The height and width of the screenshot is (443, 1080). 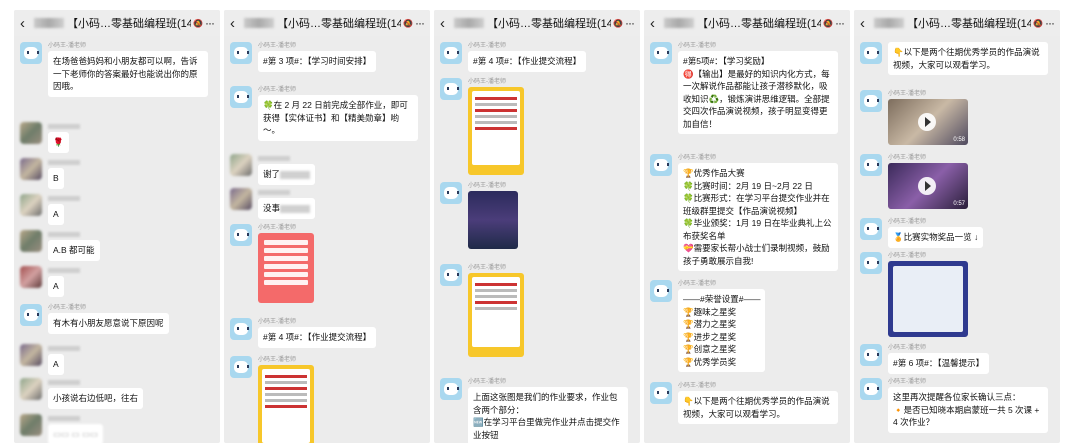 I want to click on sender-name, so click(x=274, y=192).